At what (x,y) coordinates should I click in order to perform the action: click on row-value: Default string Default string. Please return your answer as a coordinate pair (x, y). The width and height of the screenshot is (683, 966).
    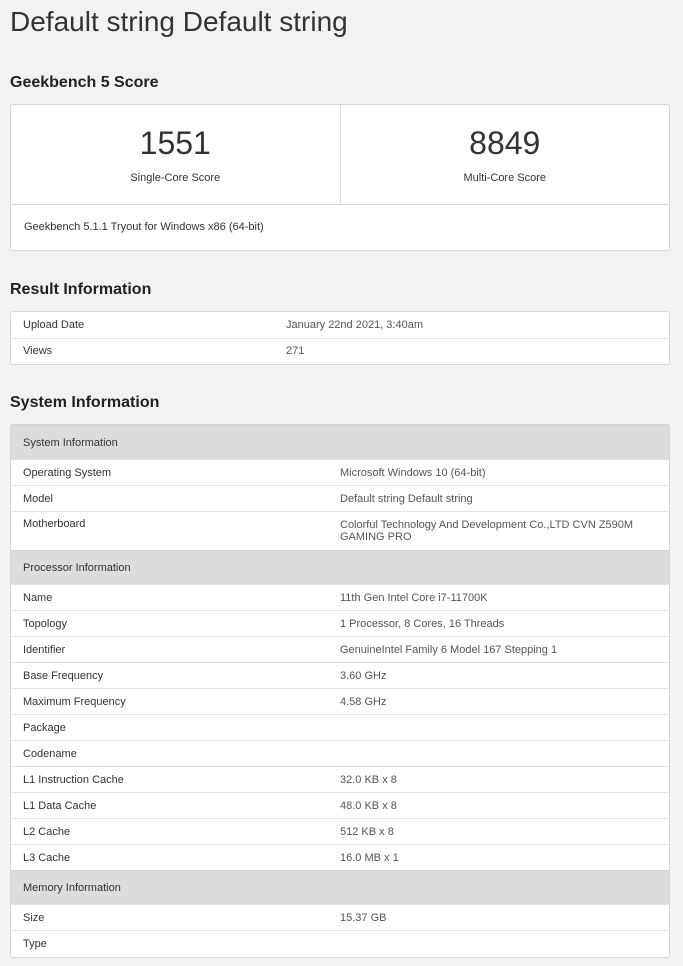
    Looking at the image, I should click on (504, 498).